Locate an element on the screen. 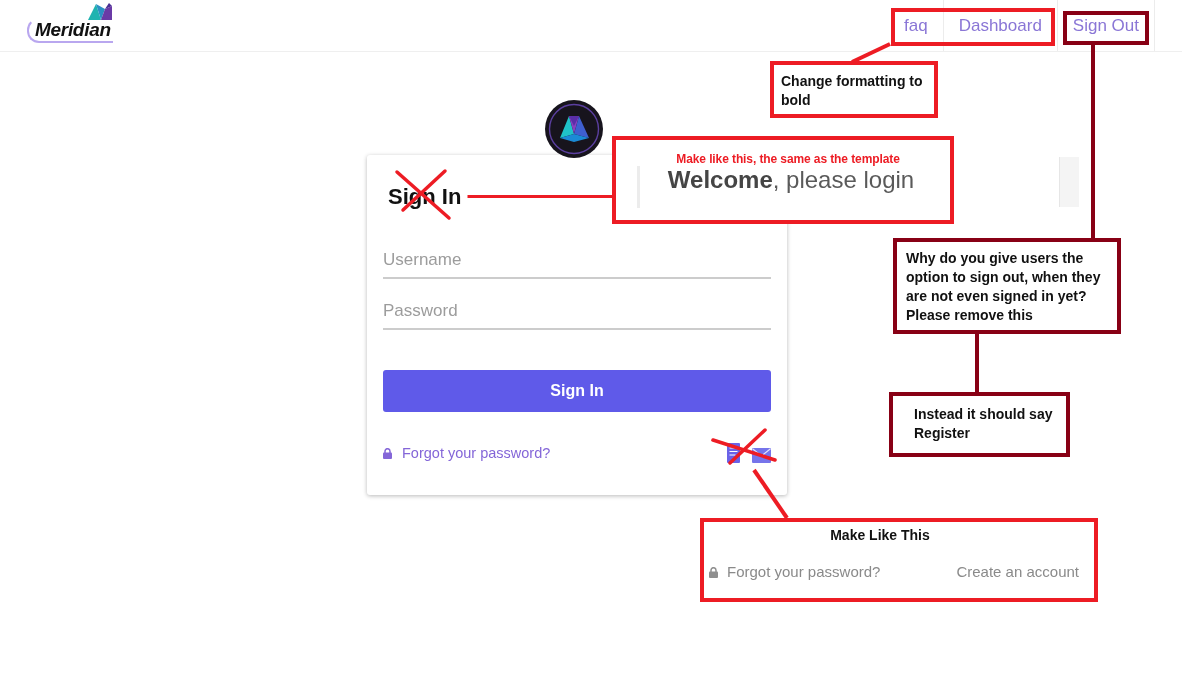  template-link: Create an account is located at coordinates (1017, 572).